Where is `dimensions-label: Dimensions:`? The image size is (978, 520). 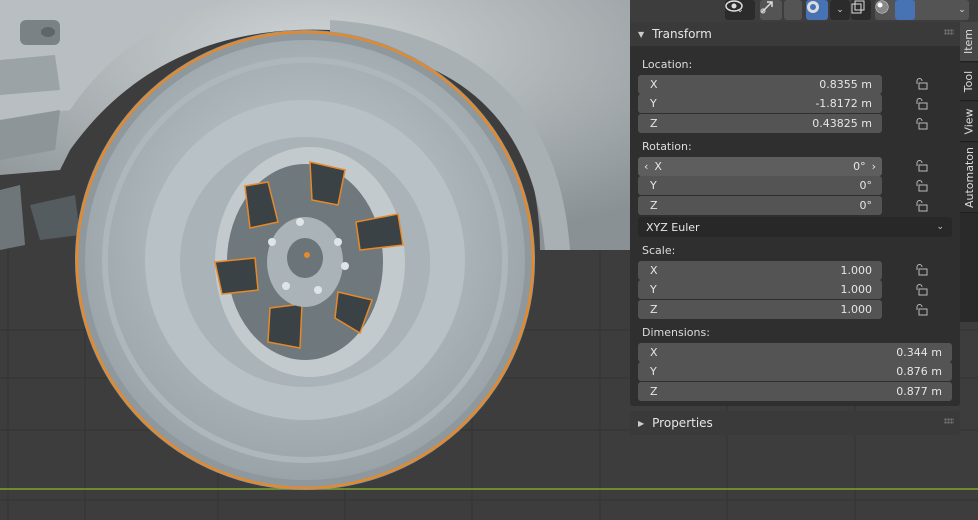 dimensions-label: Dimensions: is located at coordinates (676, 332).